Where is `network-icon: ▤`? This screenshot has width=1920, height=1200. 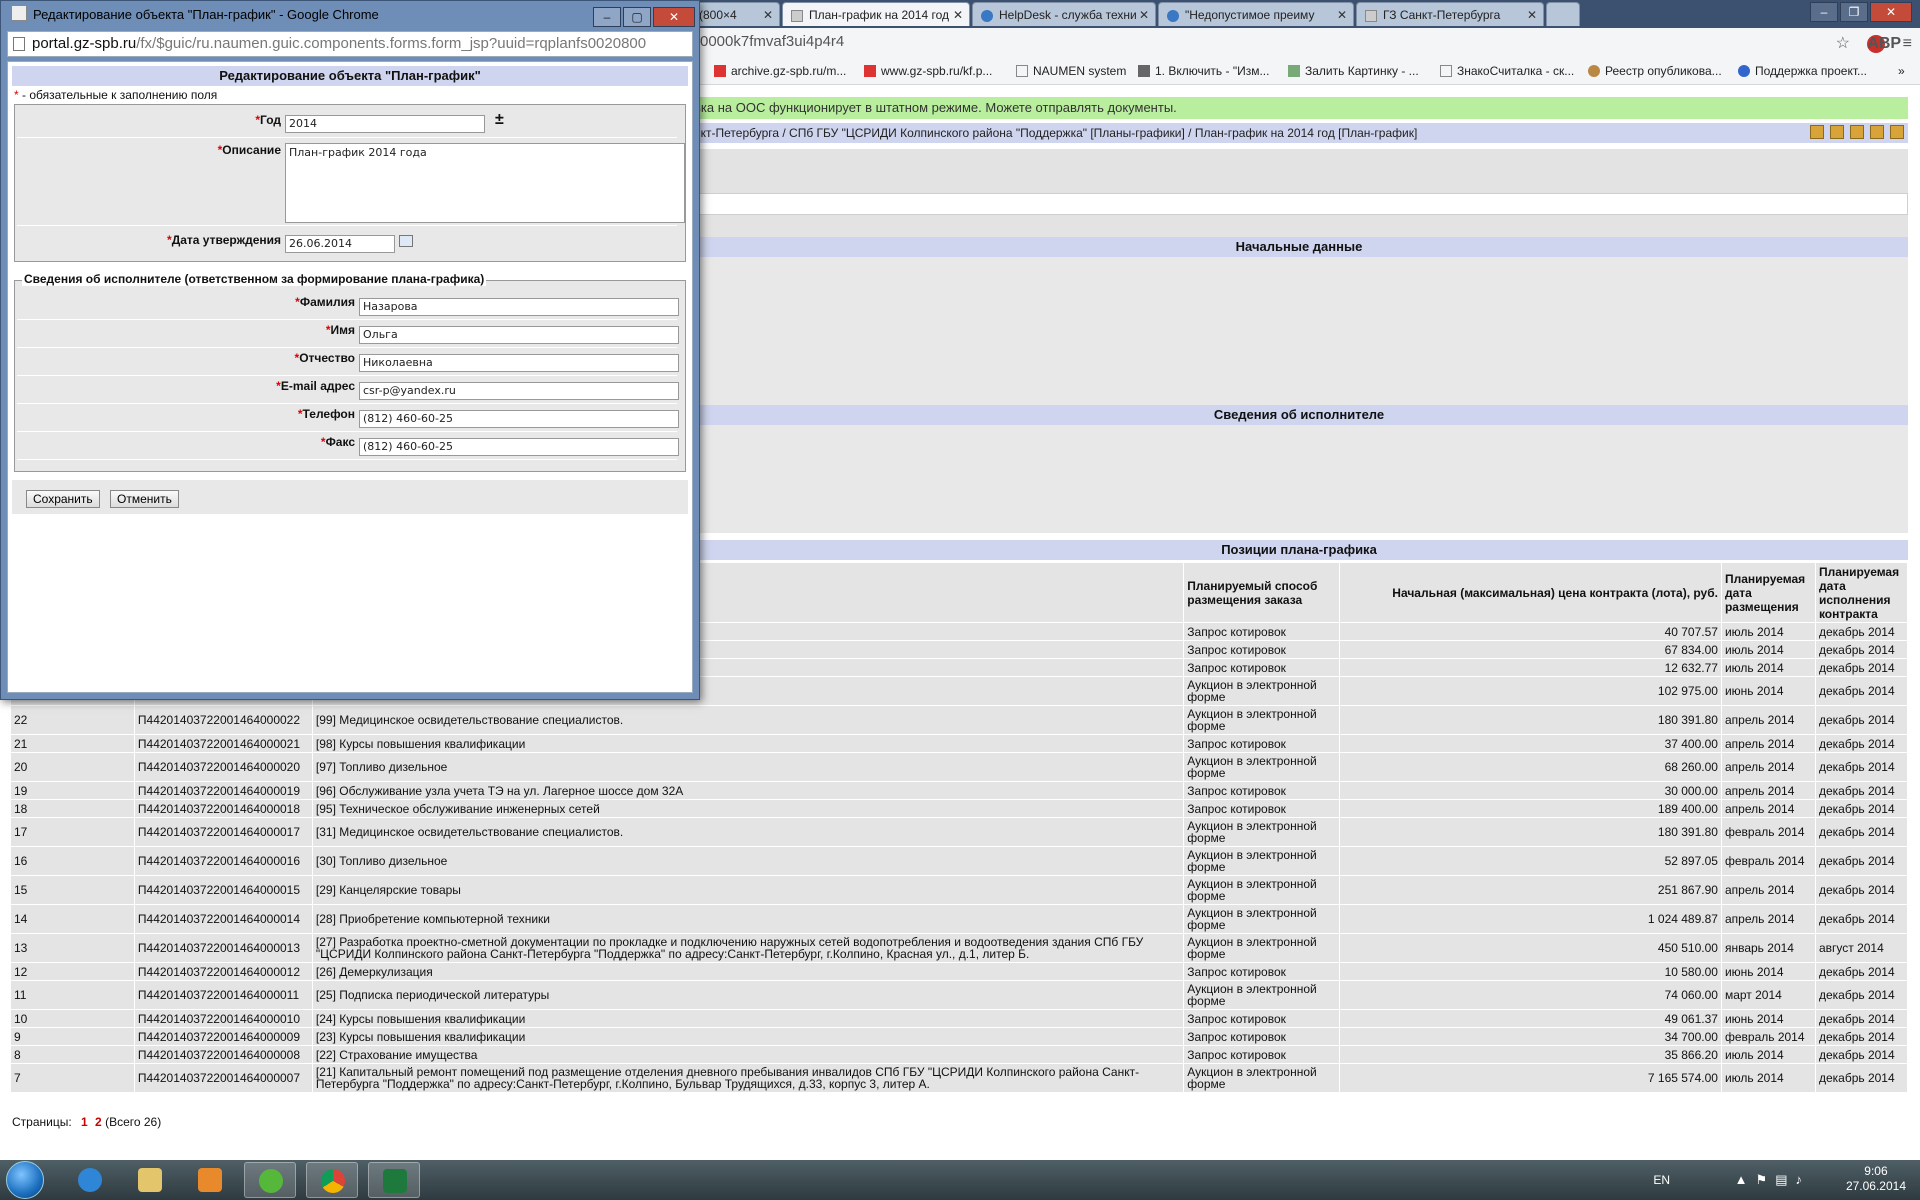 network-icon: ▤ is located at coordinates (1785, 1179).